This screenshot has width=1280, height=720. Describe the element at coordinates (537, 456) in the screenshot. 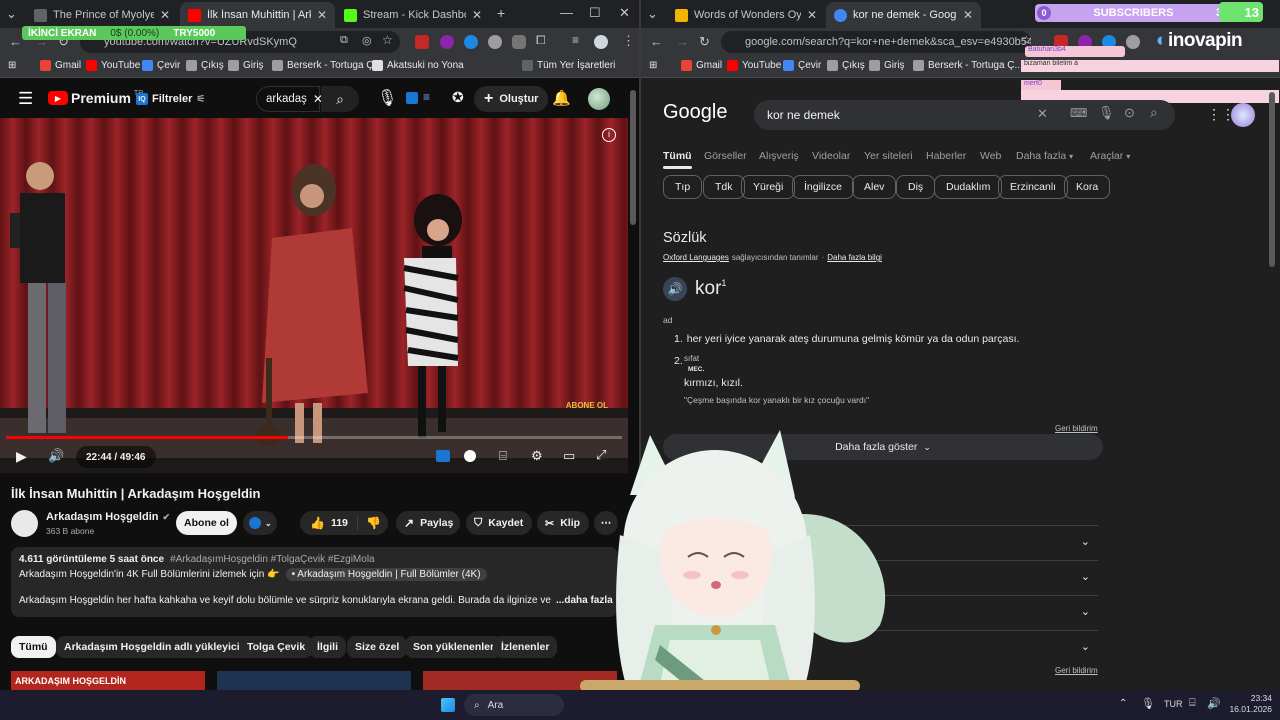

I see `settings-gear-icon: ⚙` at that location.